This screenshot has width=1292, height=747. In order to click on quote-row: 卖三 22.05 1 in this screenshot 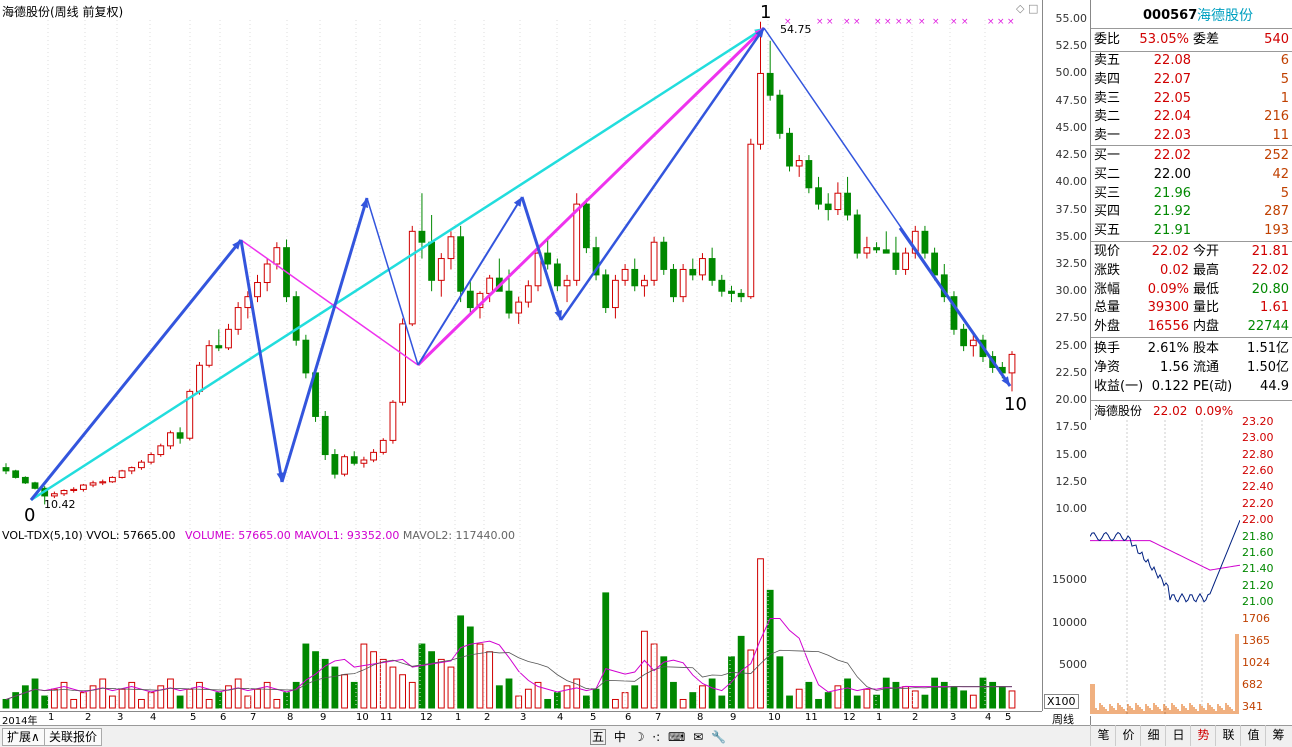, I will do `click(1191, 99)`.